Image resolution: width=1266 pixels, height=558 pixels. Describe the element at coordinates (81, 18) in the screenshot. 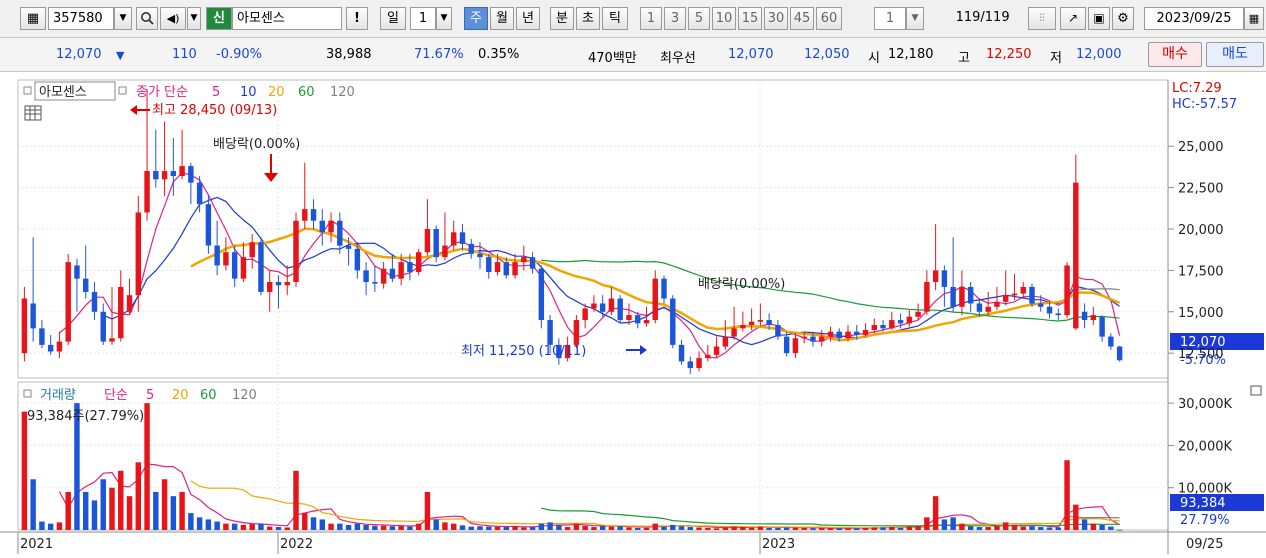

I see `stock-code-input: 357580` at that location.